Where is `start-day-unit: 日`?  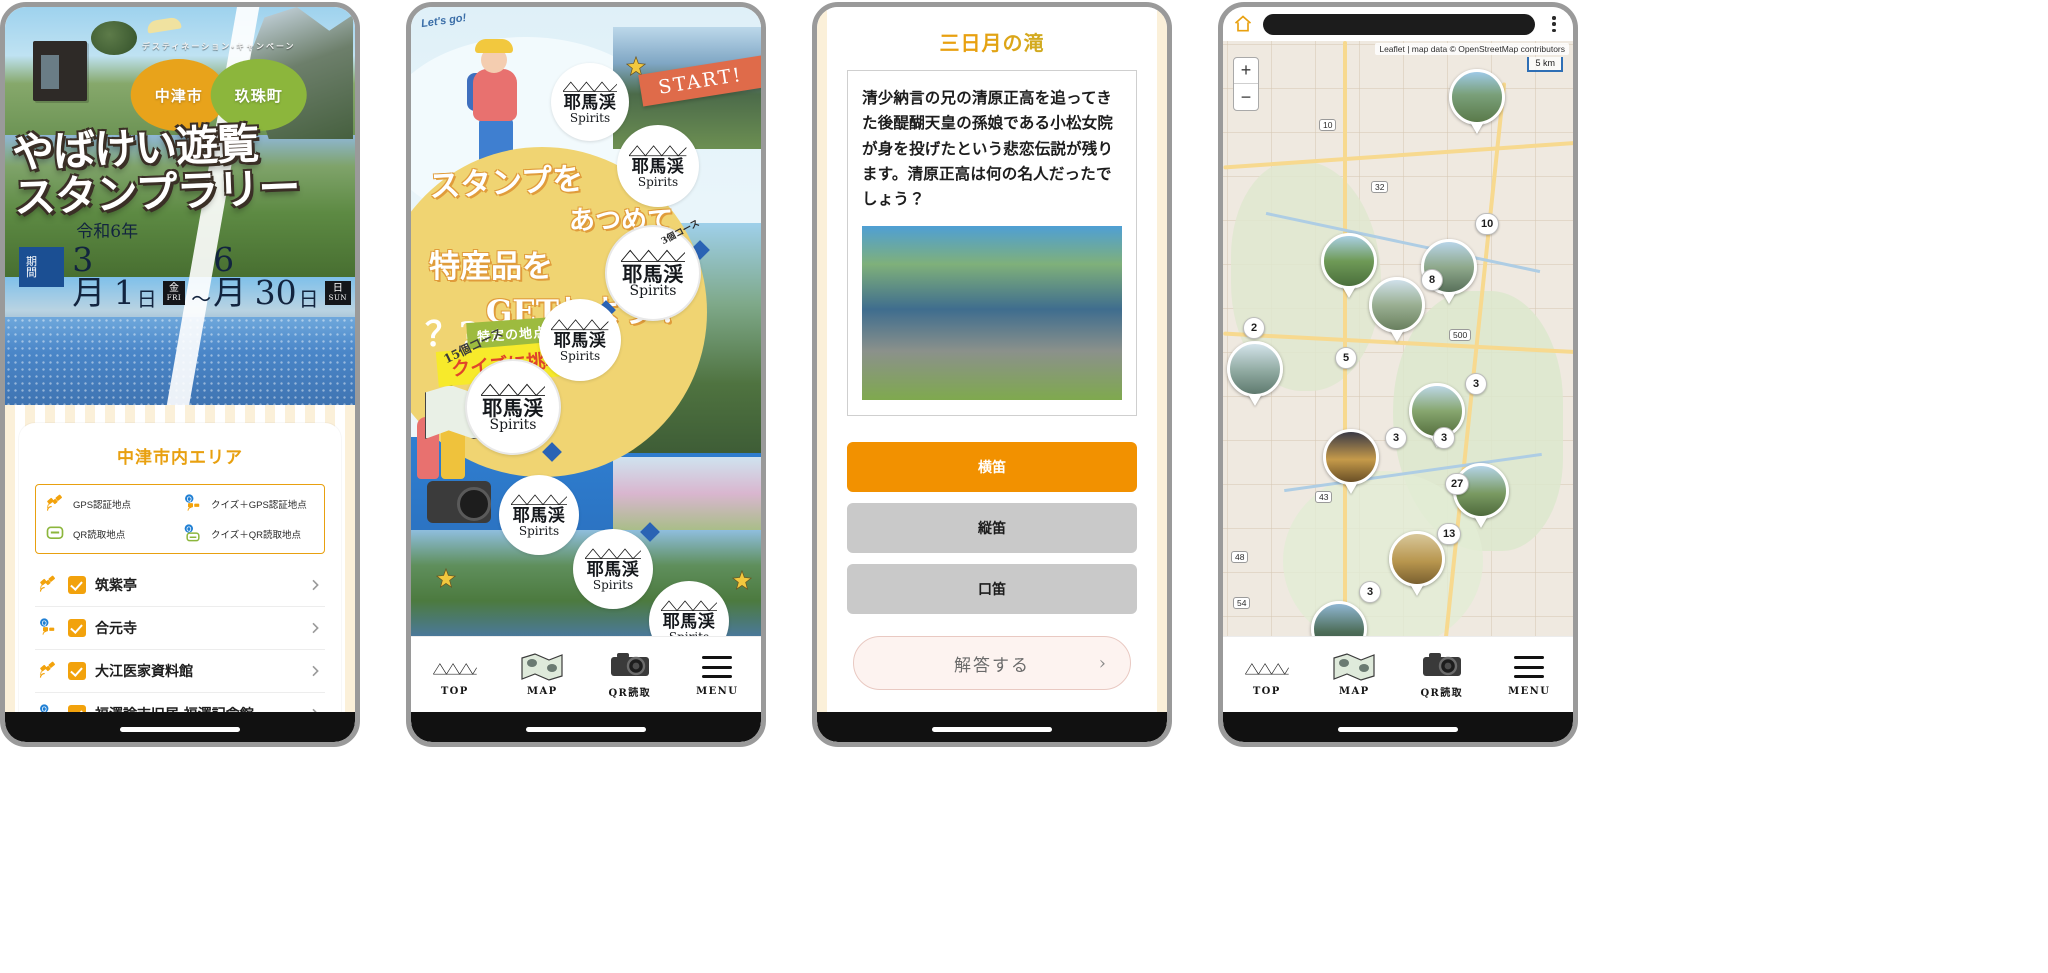 start-day-unit: 日 is located at coordinates (146, 299).